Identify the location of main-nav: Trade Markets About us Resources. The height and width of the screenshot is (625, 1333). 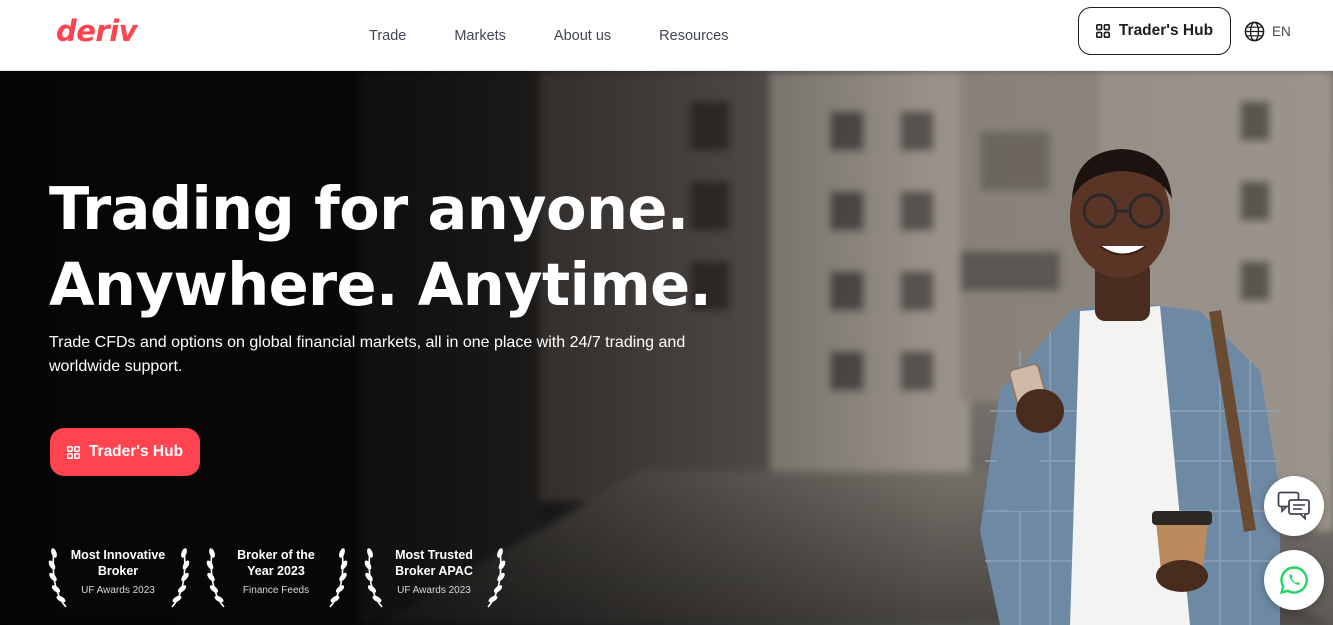
(572, 35).